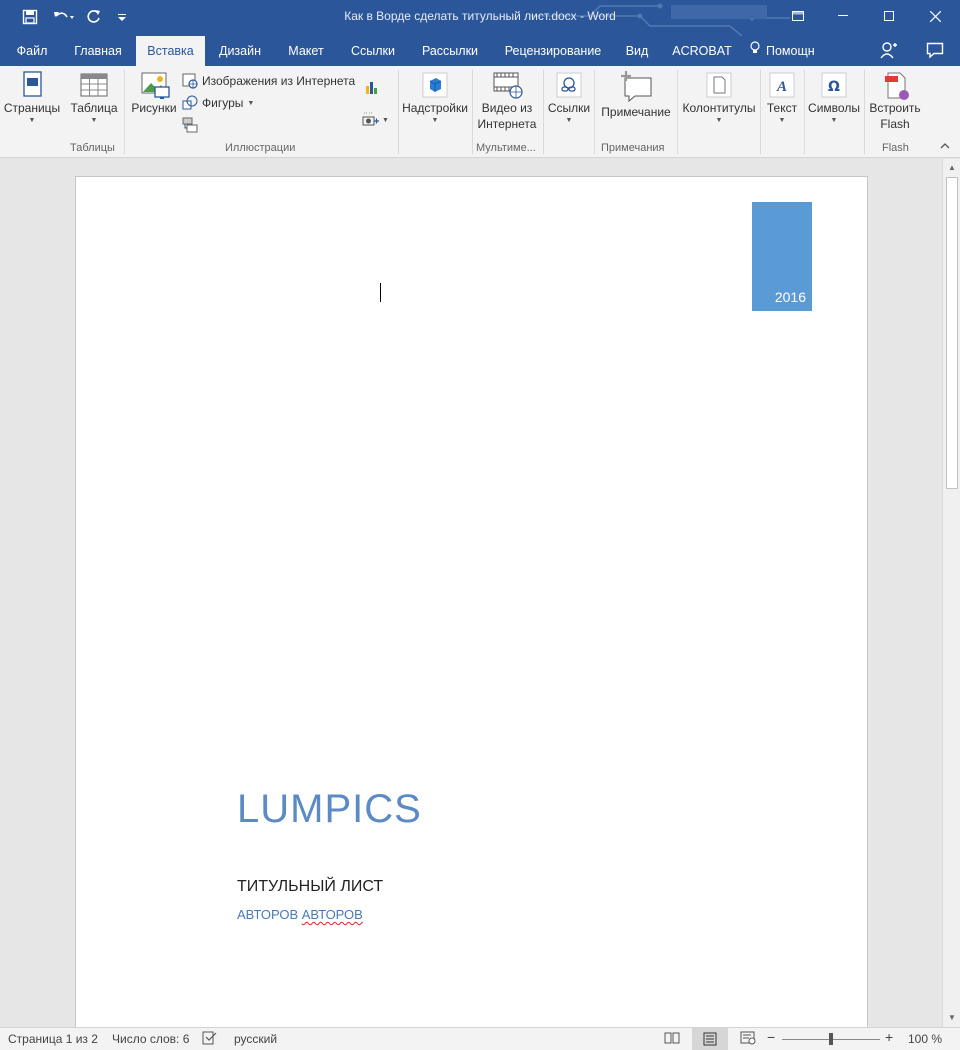 The image size is (960, 1050). I want to click on header-footer-label: Колонтитулы, so click(719, 108).